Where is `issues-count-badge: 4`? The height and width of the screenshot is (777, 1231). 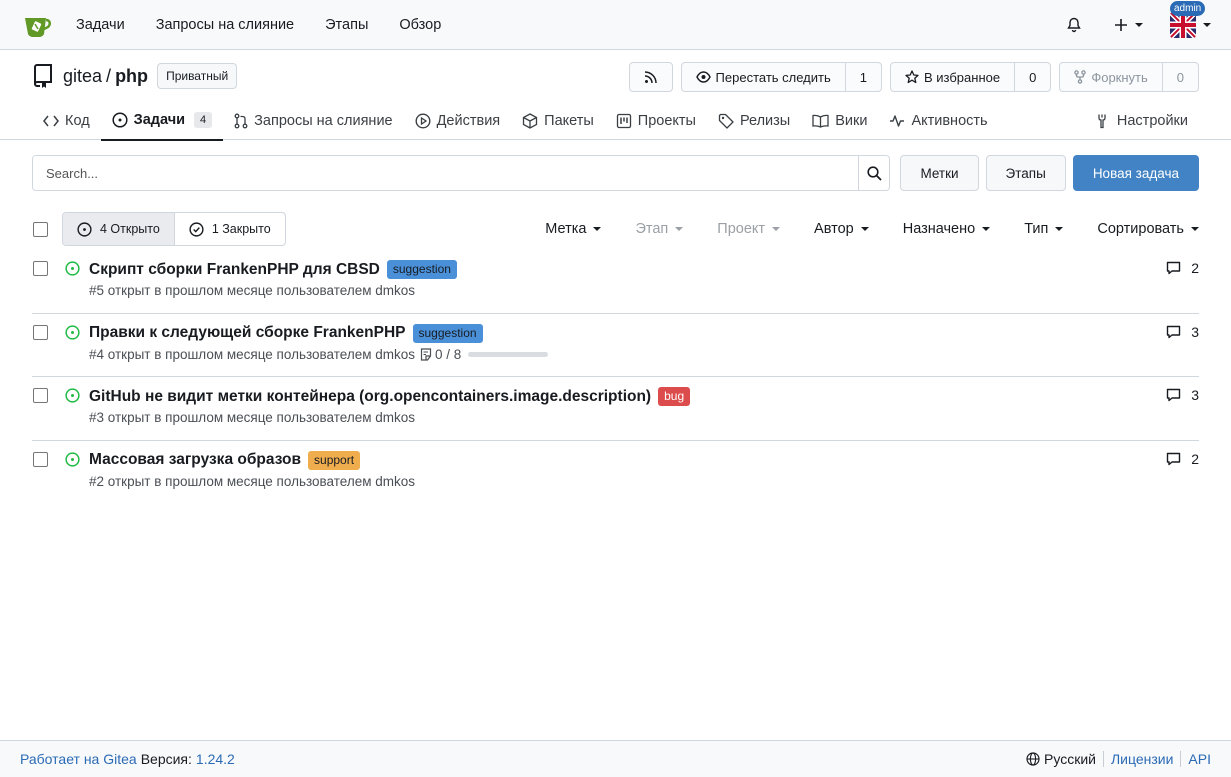
issues-count-badge: 4 is located at coordinates (203, 119).